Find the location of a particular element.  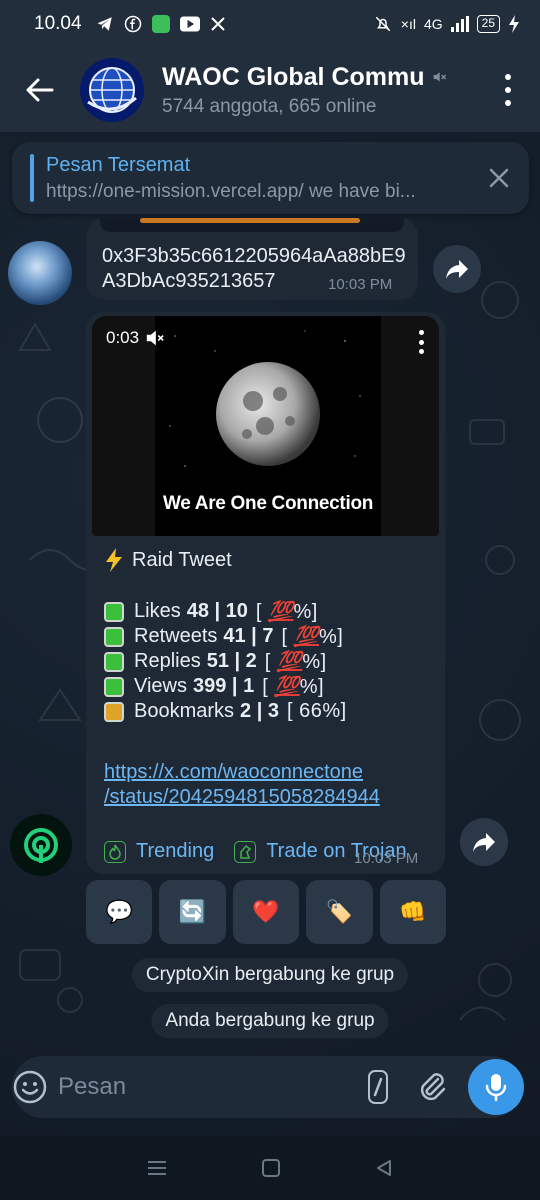

video-frame: We Are One Connection is located at coordinates (268, 426).